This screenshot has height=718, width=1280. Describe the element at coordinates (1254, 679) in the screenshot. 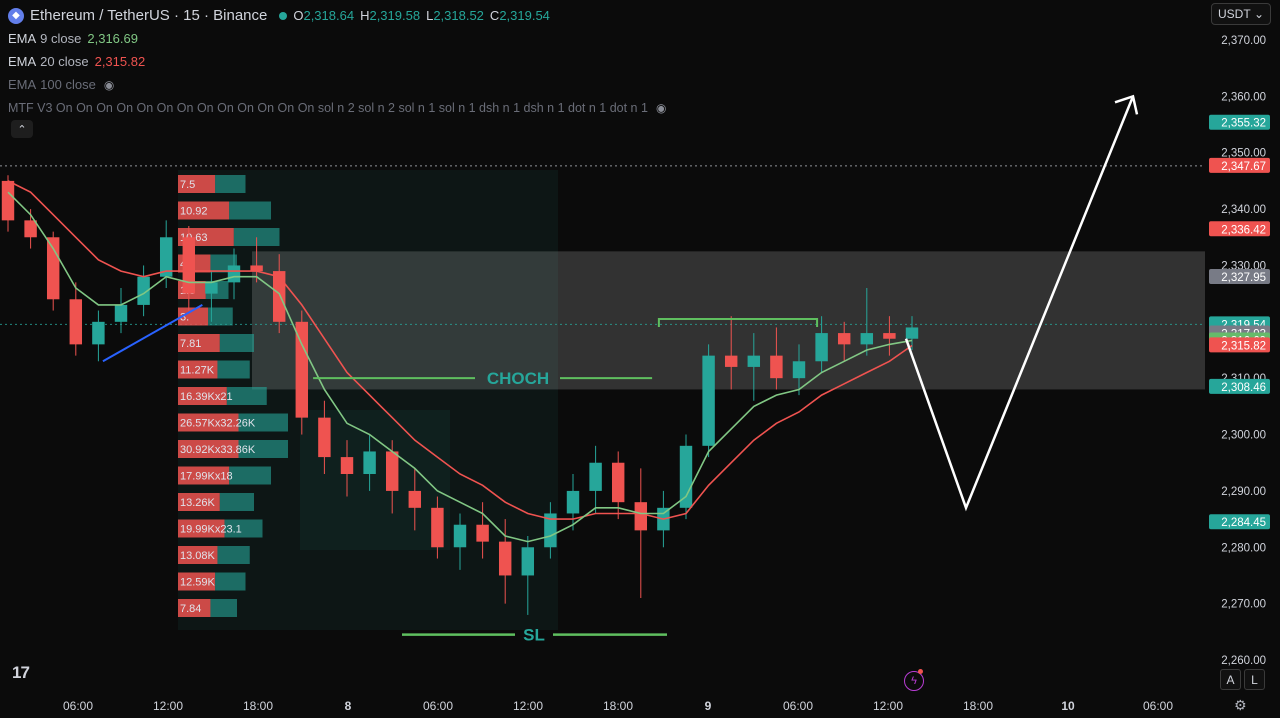

I see `log-scale-button: L` at that location.